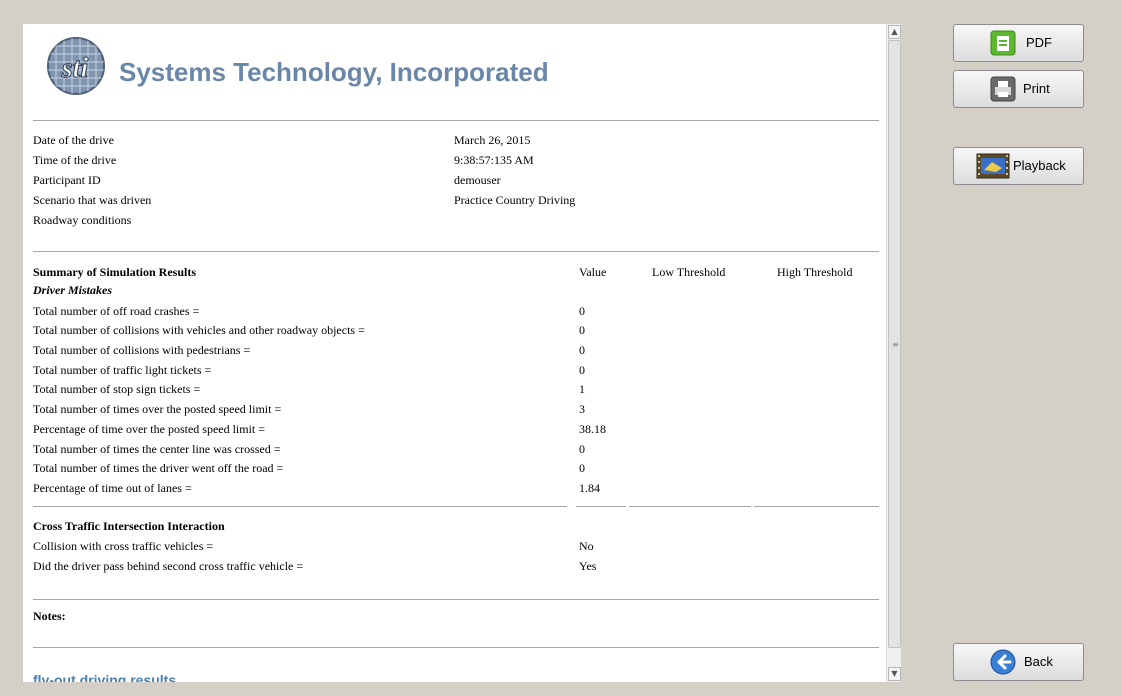 The height and width of the screenshot is (696, 1122). I want to click on result-row-label: Total number of traffic light tickets =, so click(122, 370).